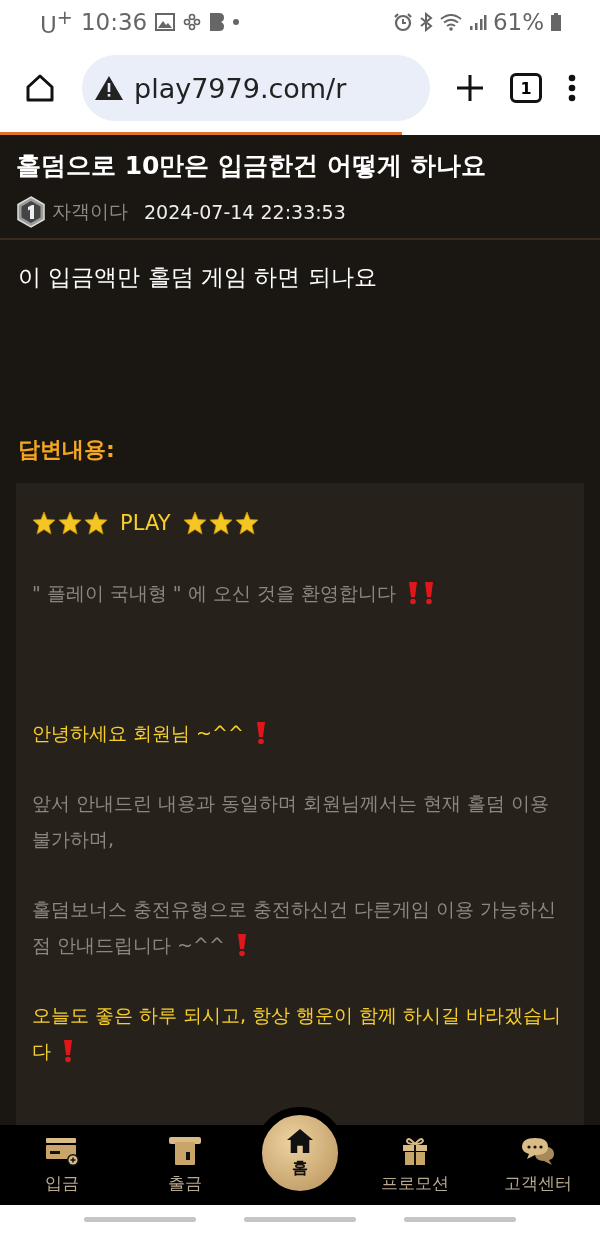 This screenshot has width=600, height=1233. I want to click on clock-time: 10:36, so click(114, 22).